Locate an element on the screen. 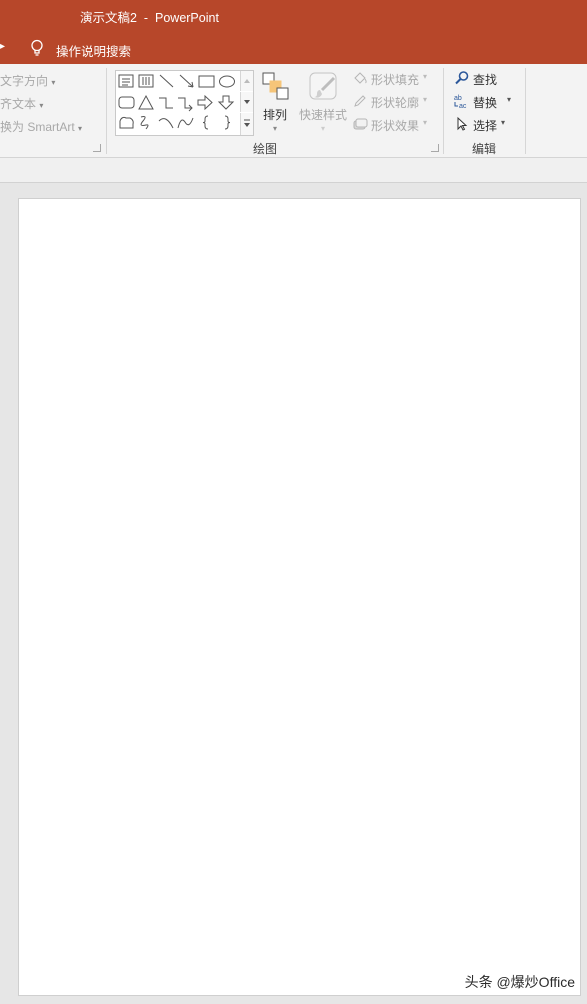 Image resolution: width=587 pixels, height=1004 pixels. search-icon is located at coordinates (462, 78).